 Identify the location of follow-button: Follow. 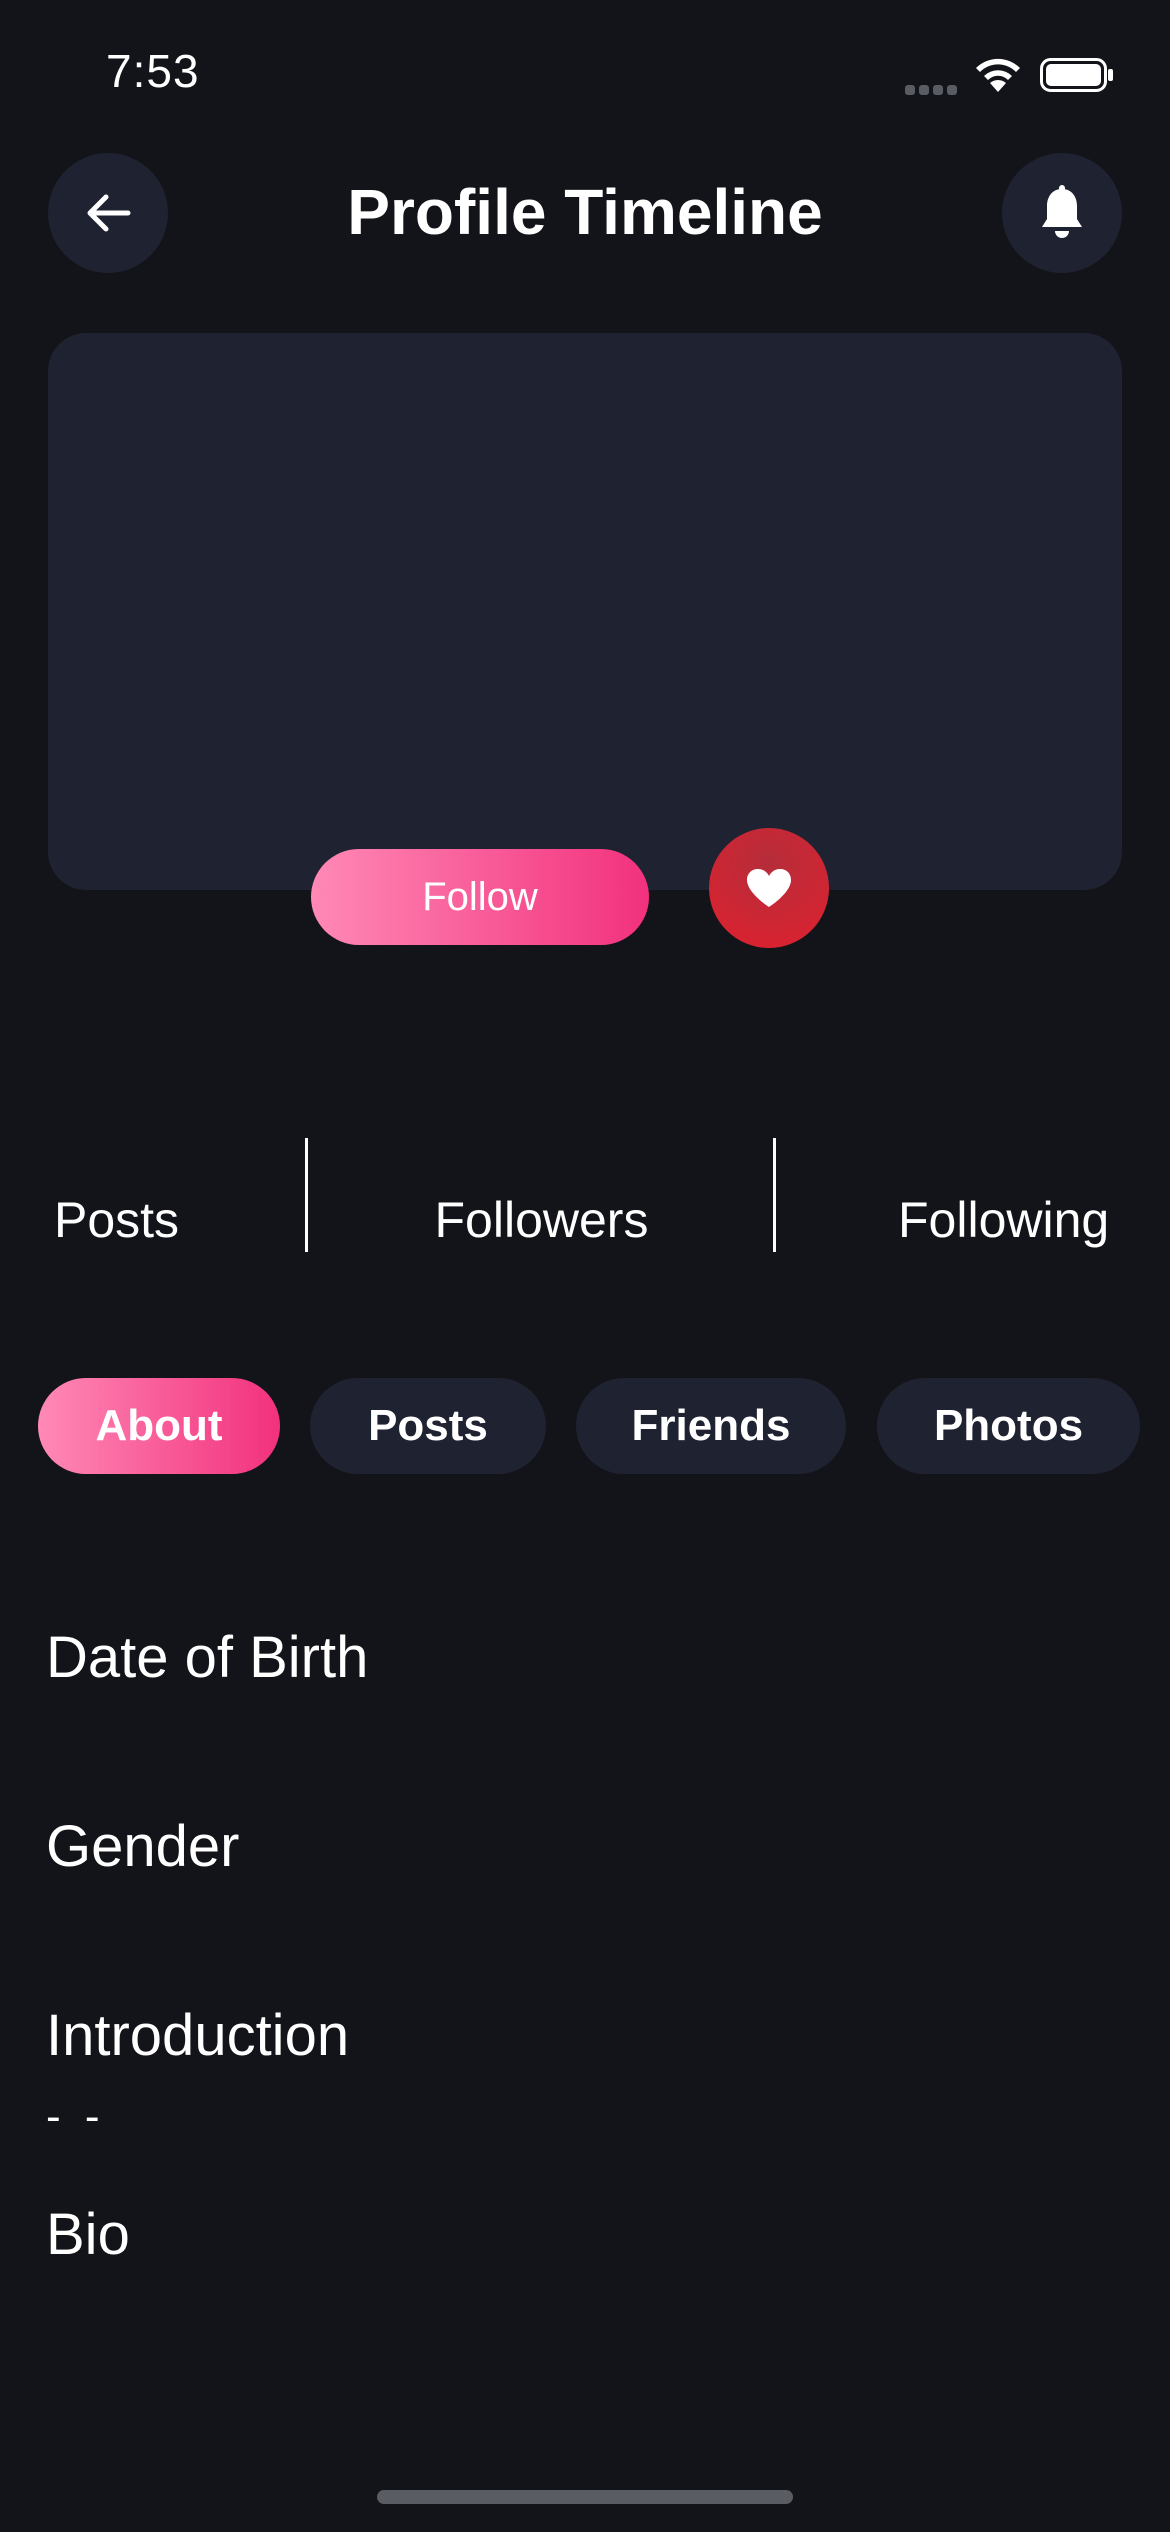
(480, 897).